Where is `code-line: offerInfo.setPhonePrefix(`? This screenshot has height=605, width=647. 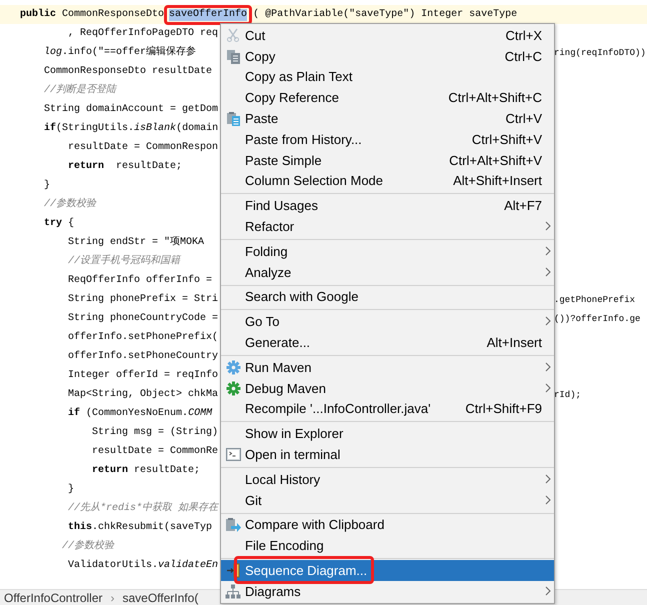
code-line: offerInfo.setPhonePrefix( is located at coordinates (142, 338).